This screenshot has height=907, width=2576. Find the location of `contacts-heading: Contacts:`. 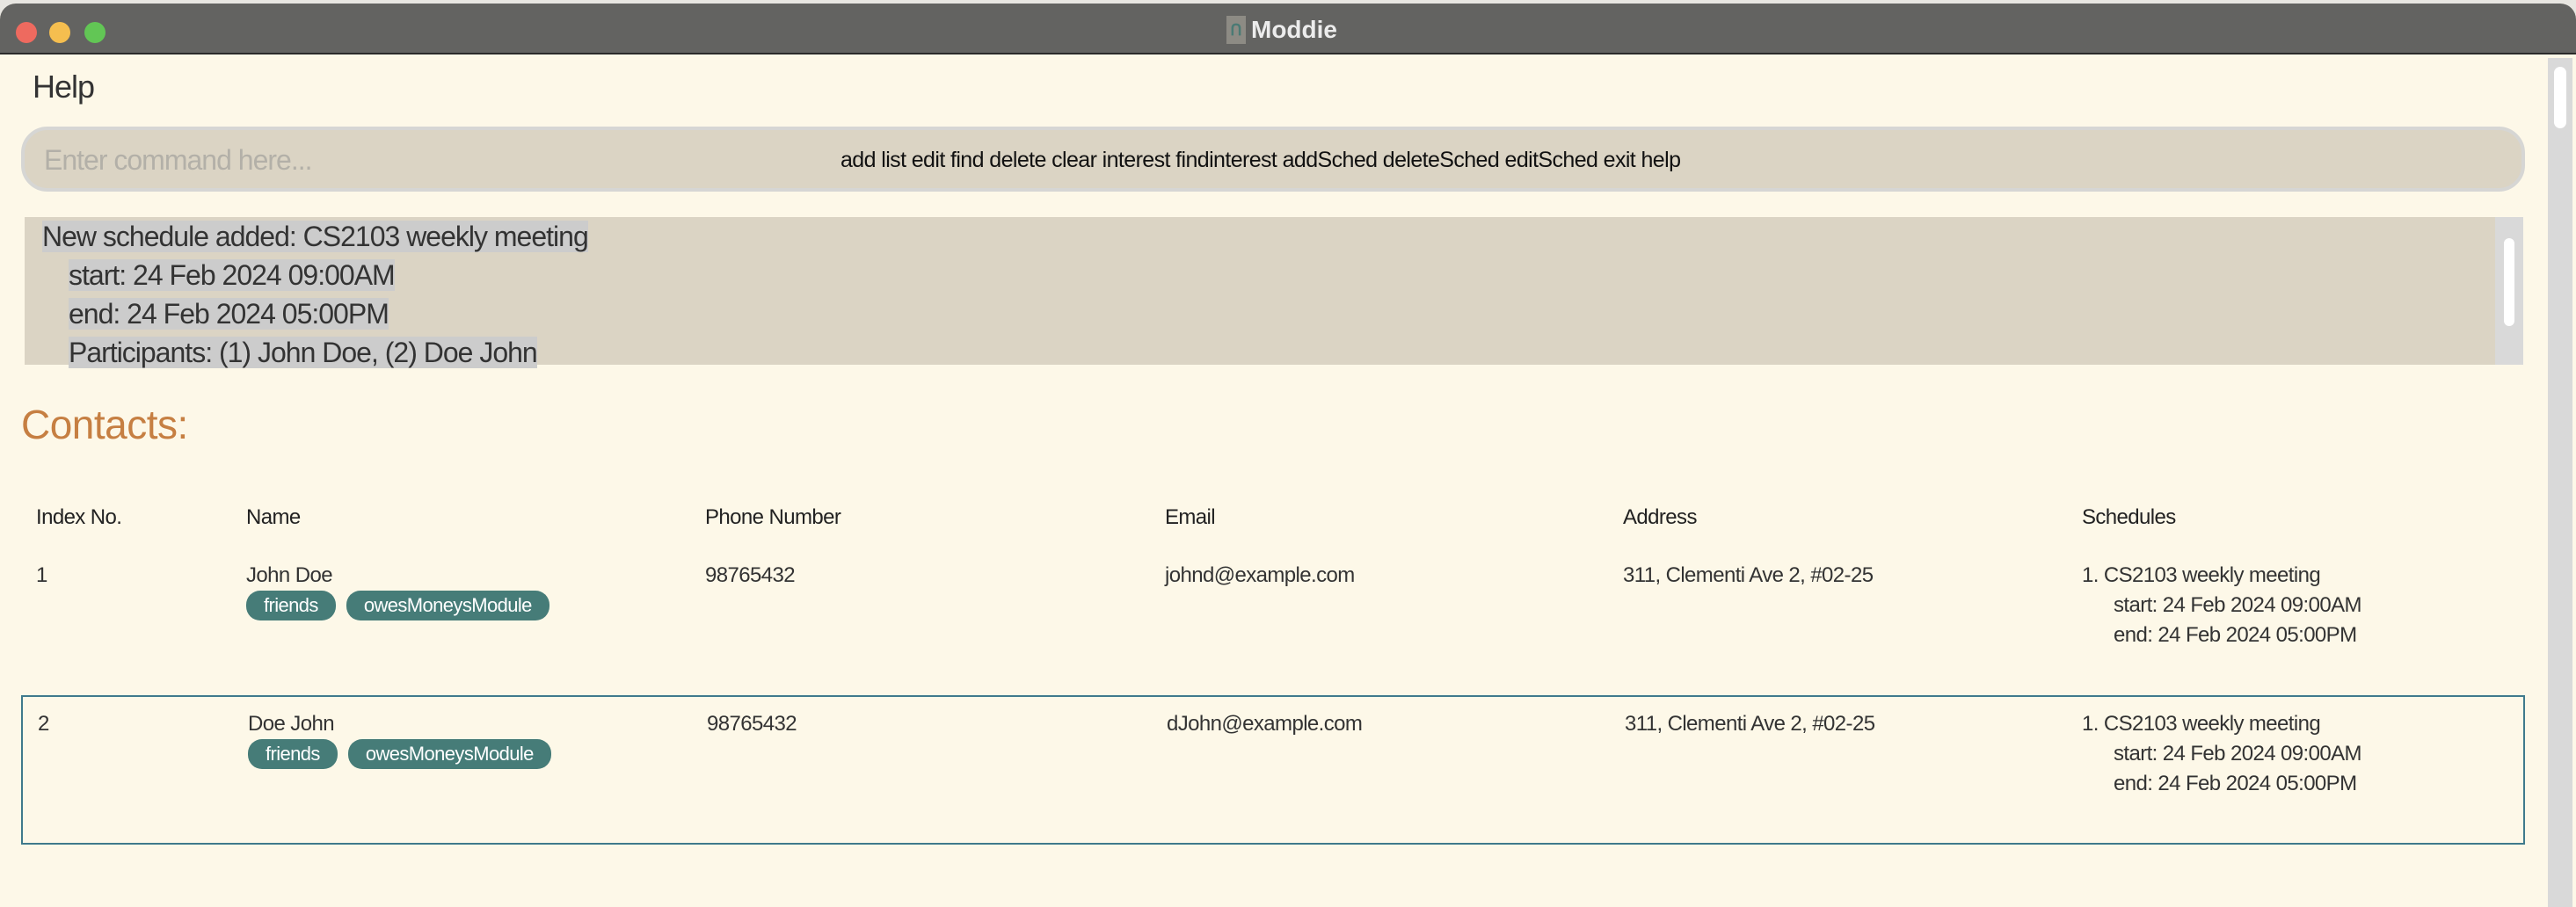

contacts-heading: Contacts: is located at coordinates (104, 424).